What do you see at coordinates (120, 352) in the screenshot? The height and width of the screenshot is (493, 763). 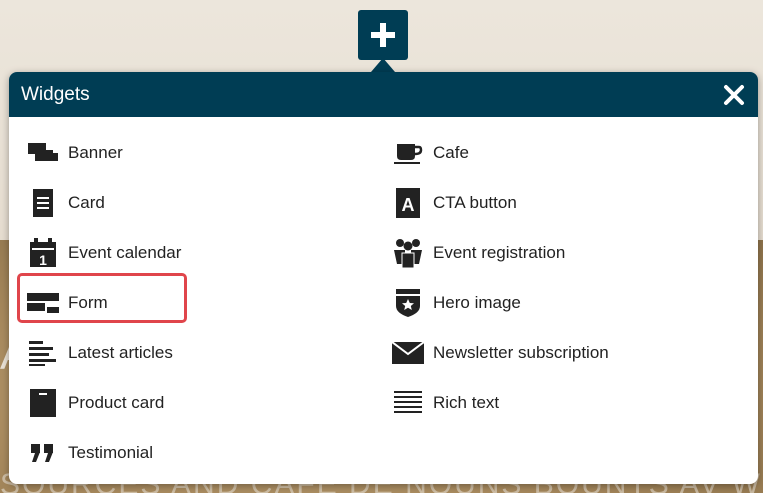 I see `widget-label: Latest articles` at bounding box center [120, 352].